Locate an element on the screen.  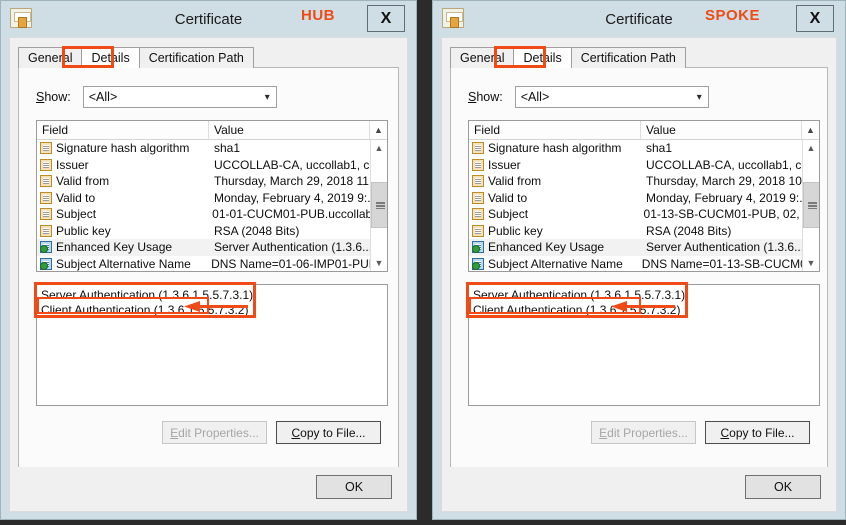
chevron-down-icon: ▾ is located at coordinates (699, 97).